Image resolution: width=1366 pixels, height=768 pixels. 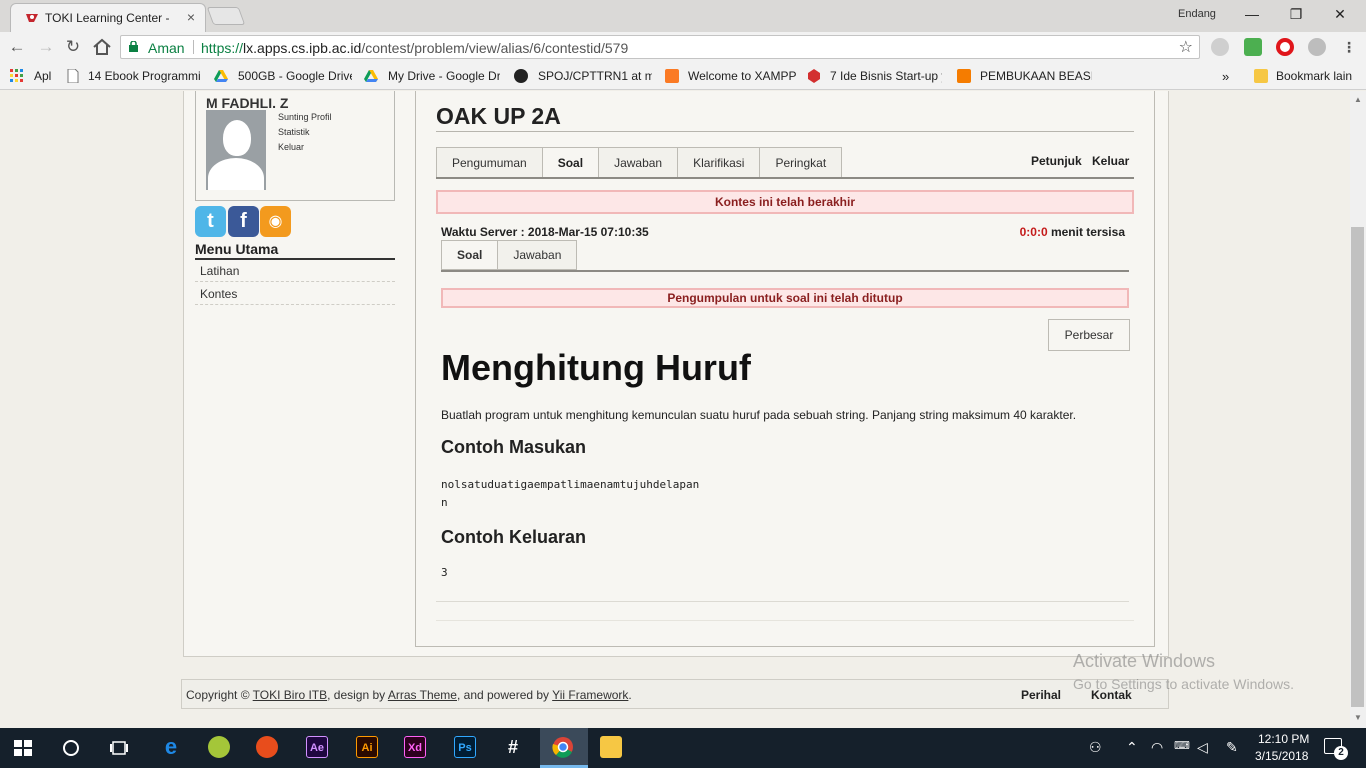 I want to click on rss-icon: ◉, so click(x=275, y=221).